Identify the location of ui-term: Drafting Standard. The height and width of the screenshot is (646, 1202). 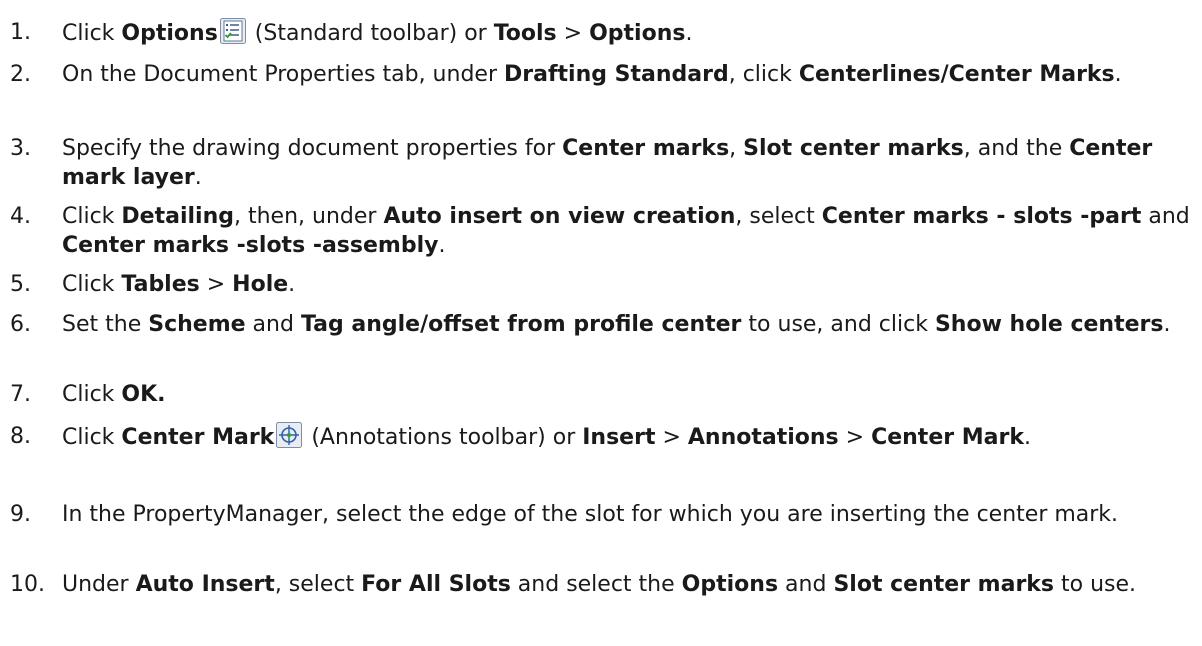
(616, 74).